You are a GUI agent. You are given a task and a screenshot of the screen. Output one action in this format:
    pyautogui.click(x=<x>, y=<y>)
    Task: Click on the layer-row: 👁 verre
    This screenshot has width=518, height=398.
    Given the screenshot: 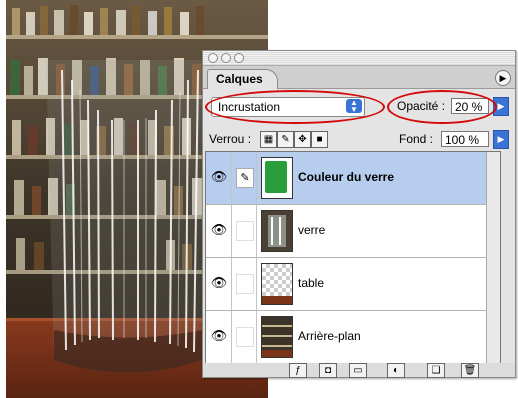 What is the action you would take?
    pyautogui.click(x=353, y=231)
    